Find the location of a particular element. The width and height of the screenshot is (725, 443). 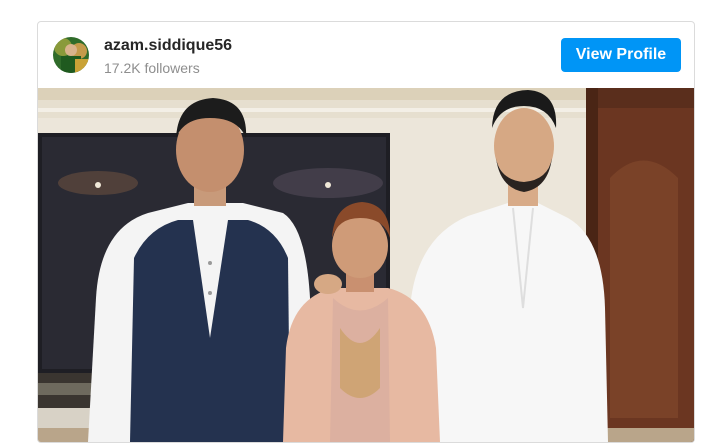

view-profile-button: View Profile is located at coordinates (621, 55).